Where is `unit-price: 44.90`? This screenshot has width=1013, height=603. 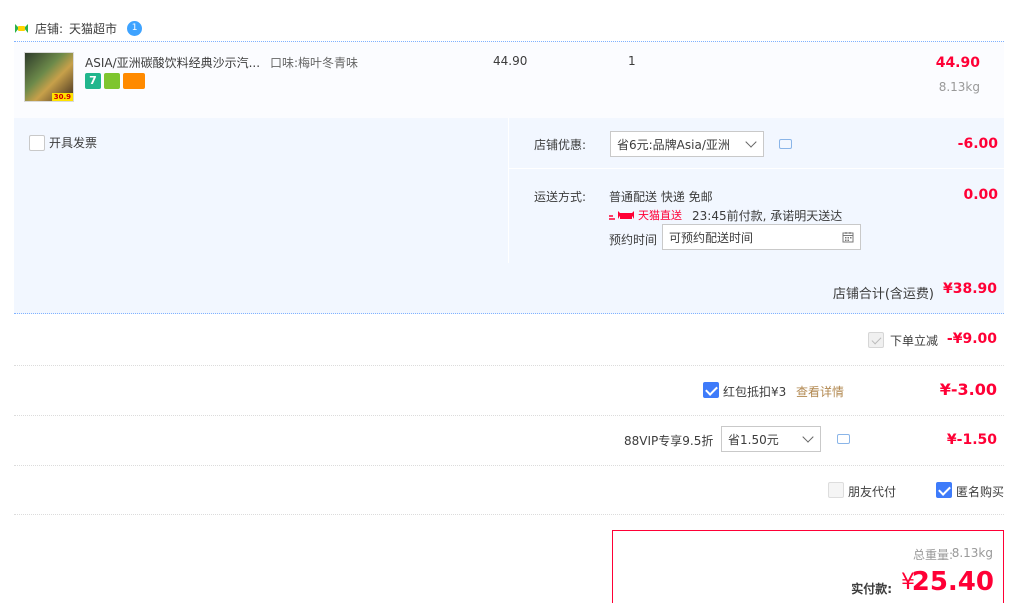
unit-price: 44.90 is located at coordinates (510, 61).